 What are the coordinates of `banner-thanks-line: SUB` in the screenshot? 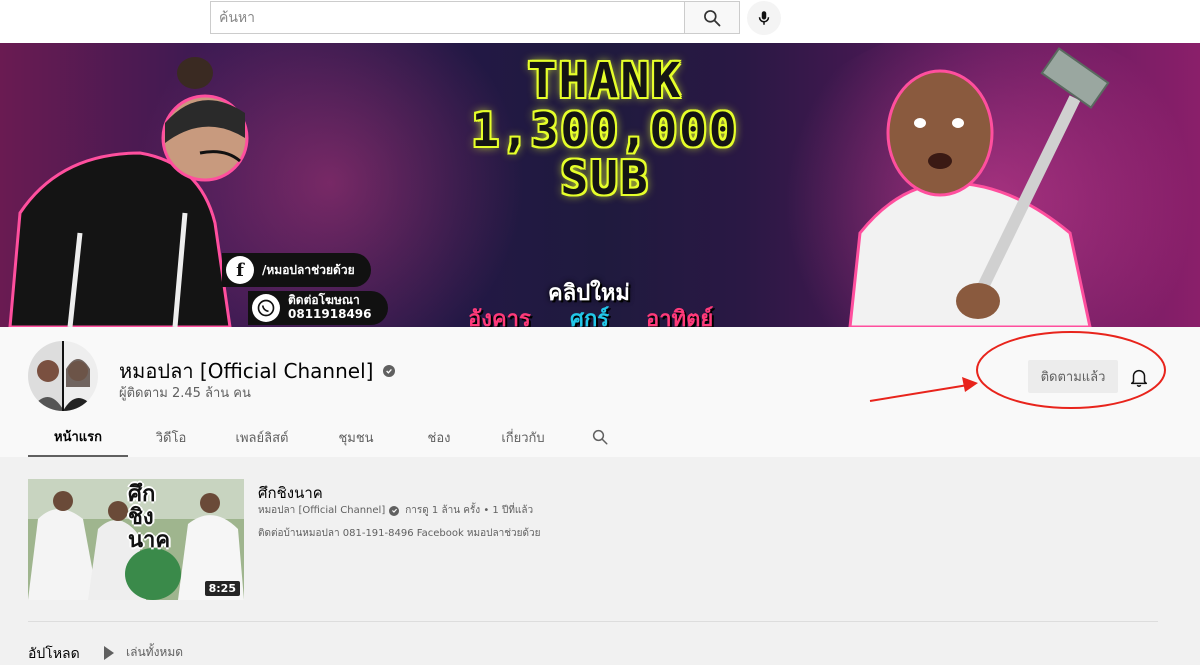 It's located at (605, 178).